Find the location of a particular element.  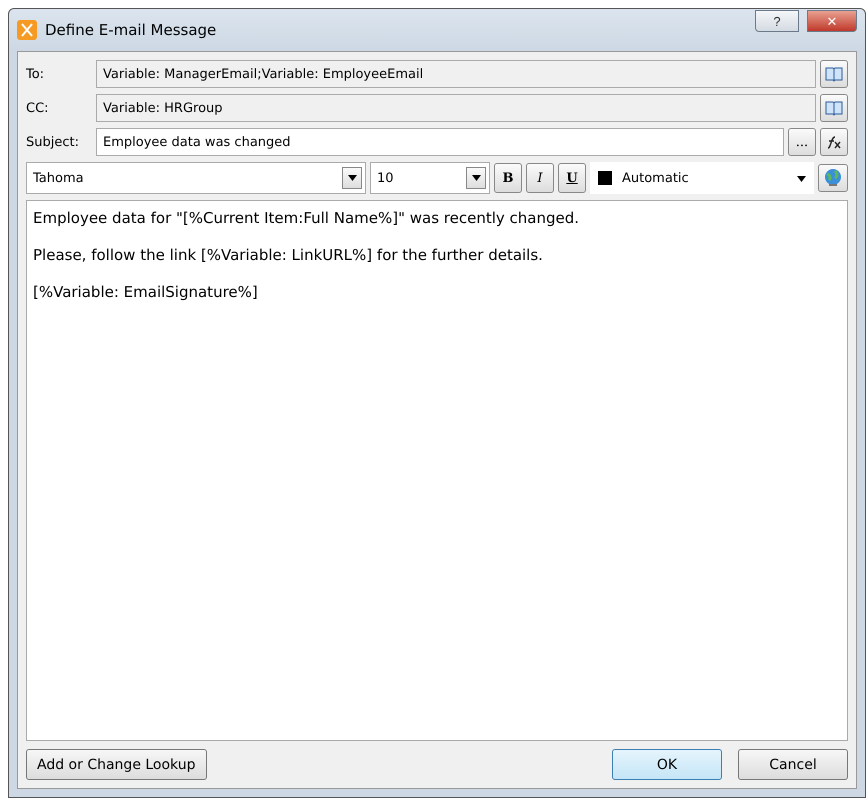

italic-button: I is located at coordinates (540, 178).